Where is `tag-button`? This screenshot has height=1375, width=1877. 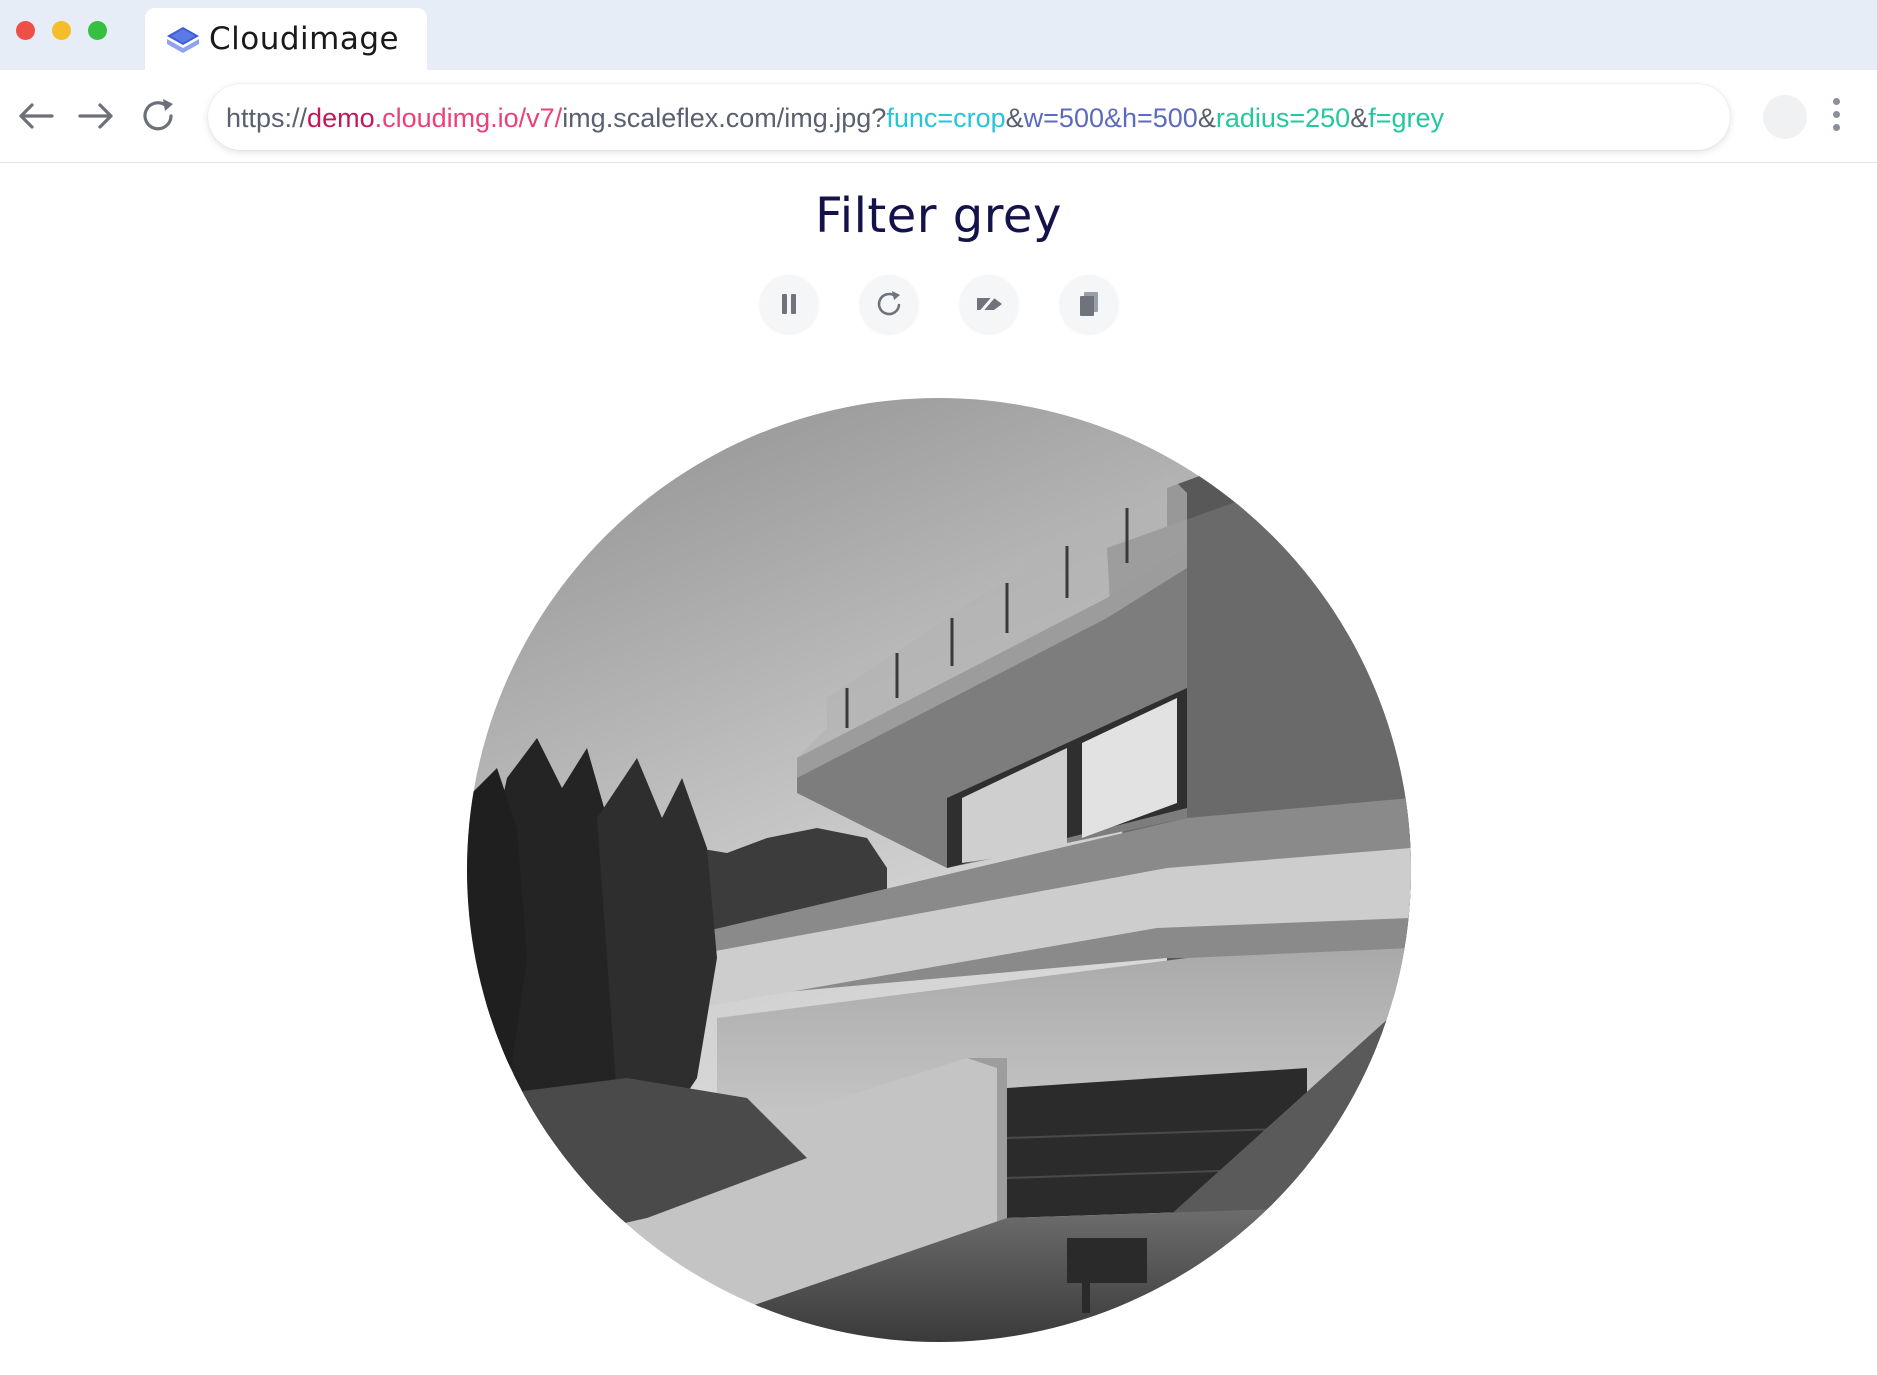
tag-button is located at coordinates (989, 304).